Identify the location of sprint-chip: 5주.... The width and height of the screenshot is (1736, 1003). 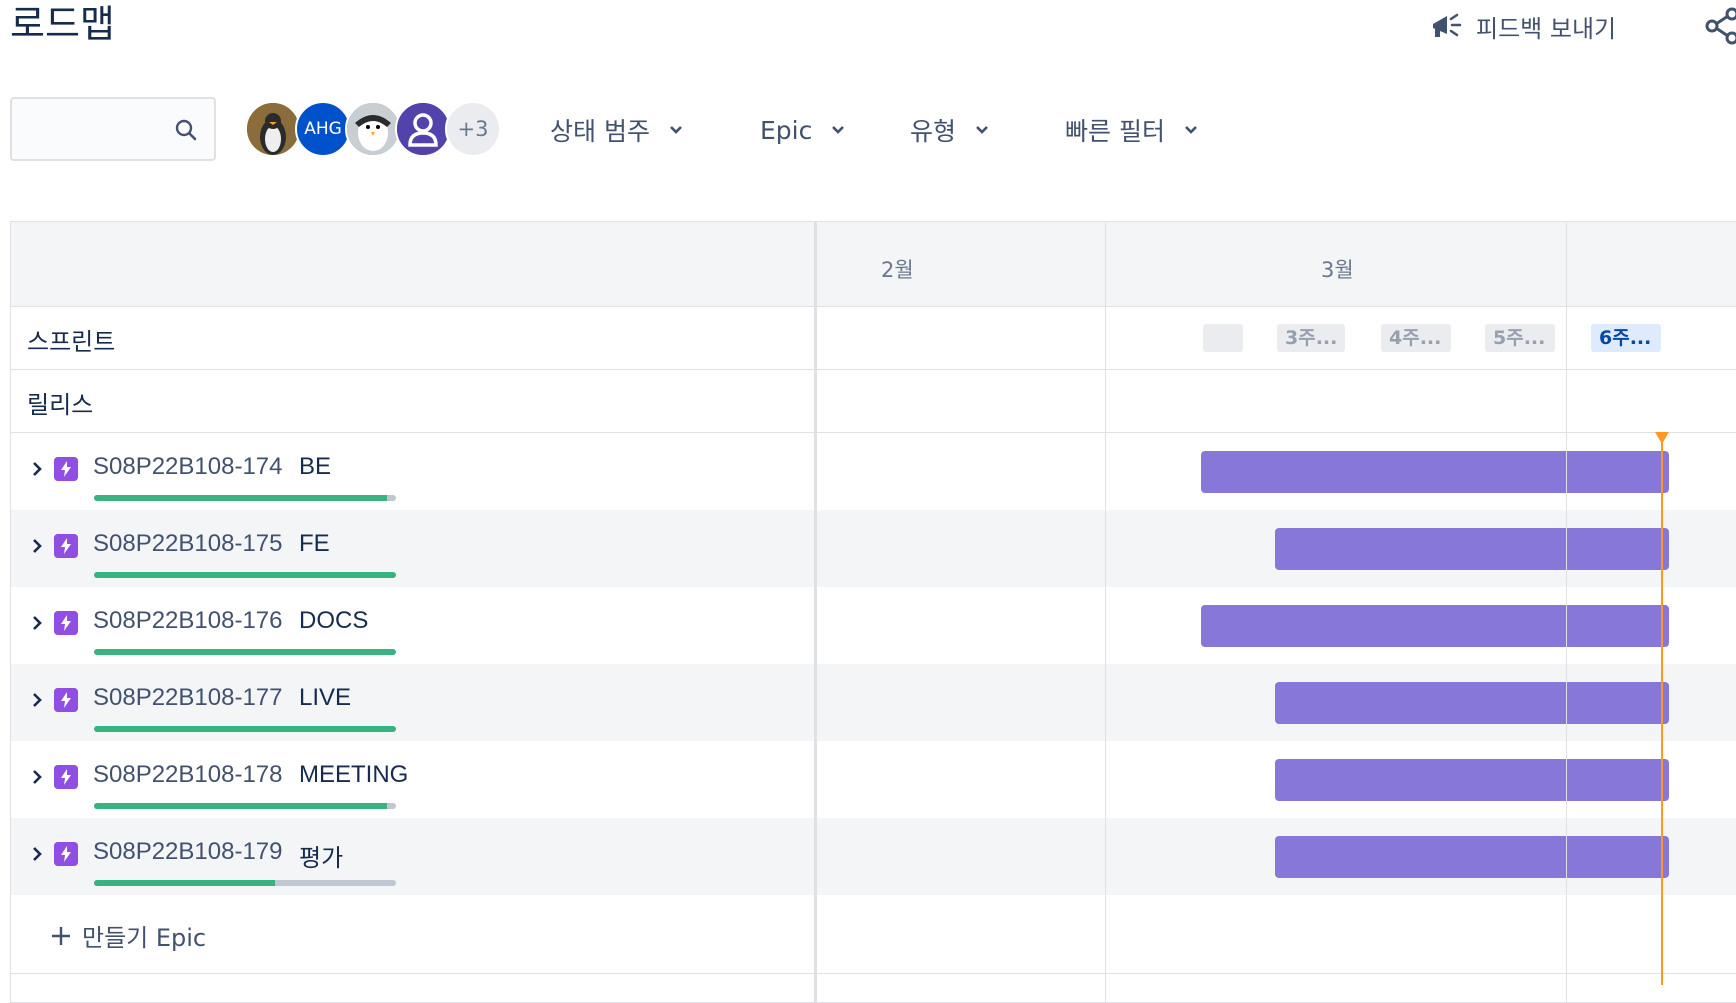
(1520, 338).